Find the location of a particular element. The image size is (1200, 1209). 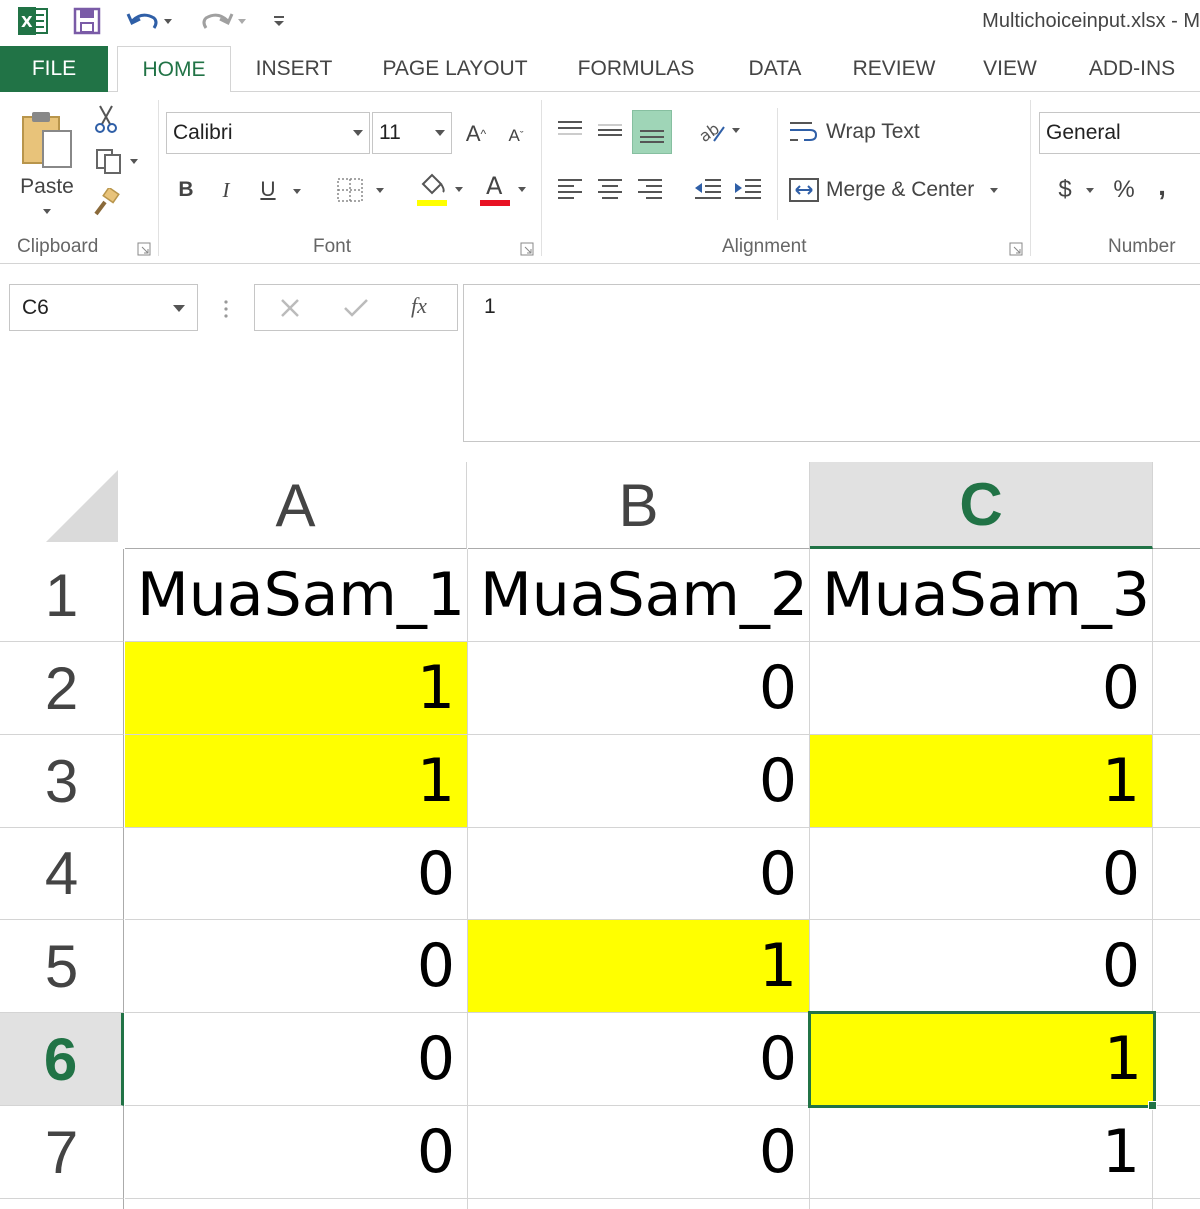

cell-d3 is located at coordinates (1176, 781).